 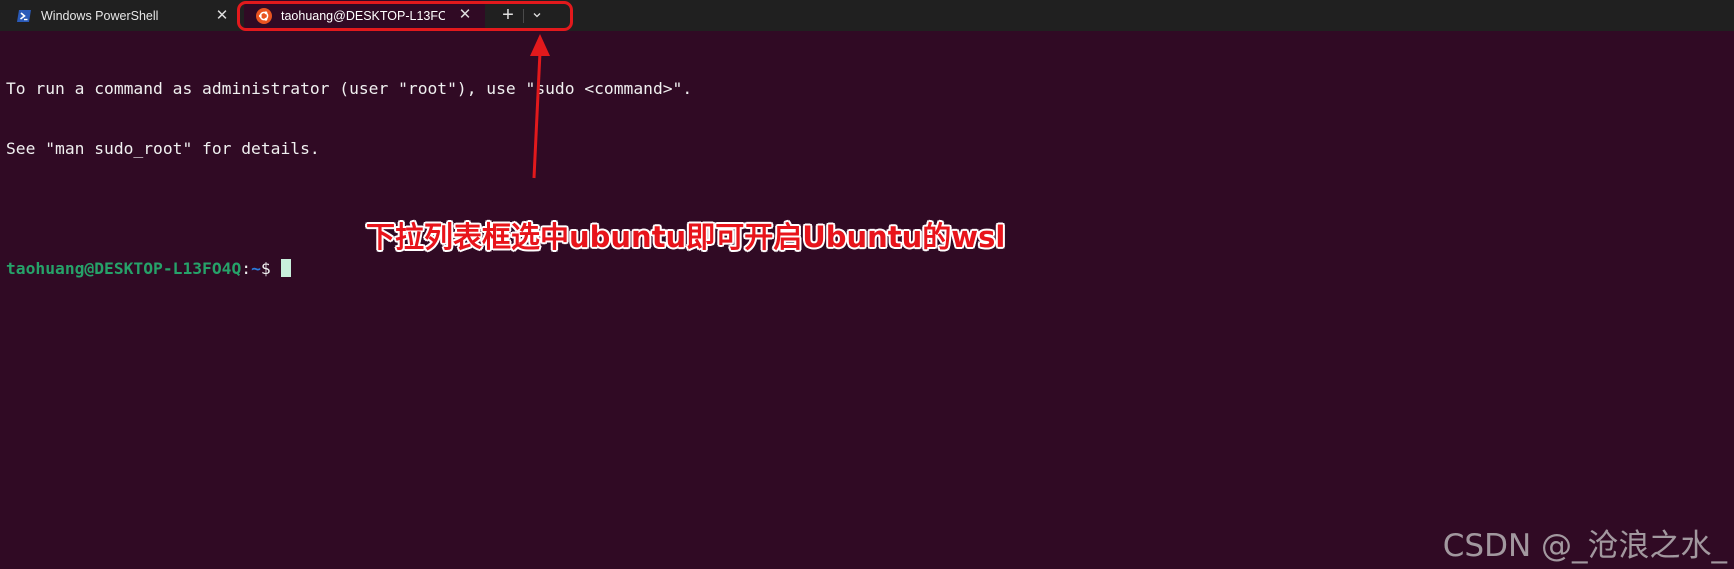 I want to click on prompt-line: taohuang@DESKTOP-L13FO4Q:~$, so click(x=349, y=269).